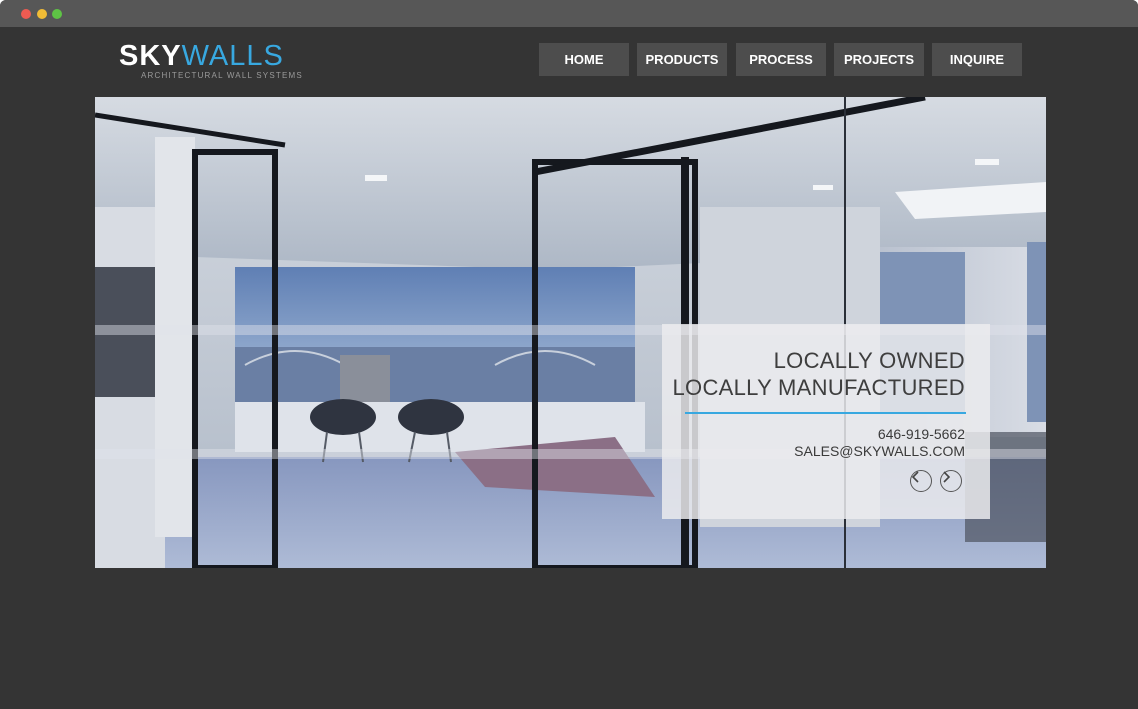 This screenshot has height=709, width=1138. What do you see at coordinates (921, 481) in the screenshot?
I see `slide-prev-button` at bounding box center [921, 481].